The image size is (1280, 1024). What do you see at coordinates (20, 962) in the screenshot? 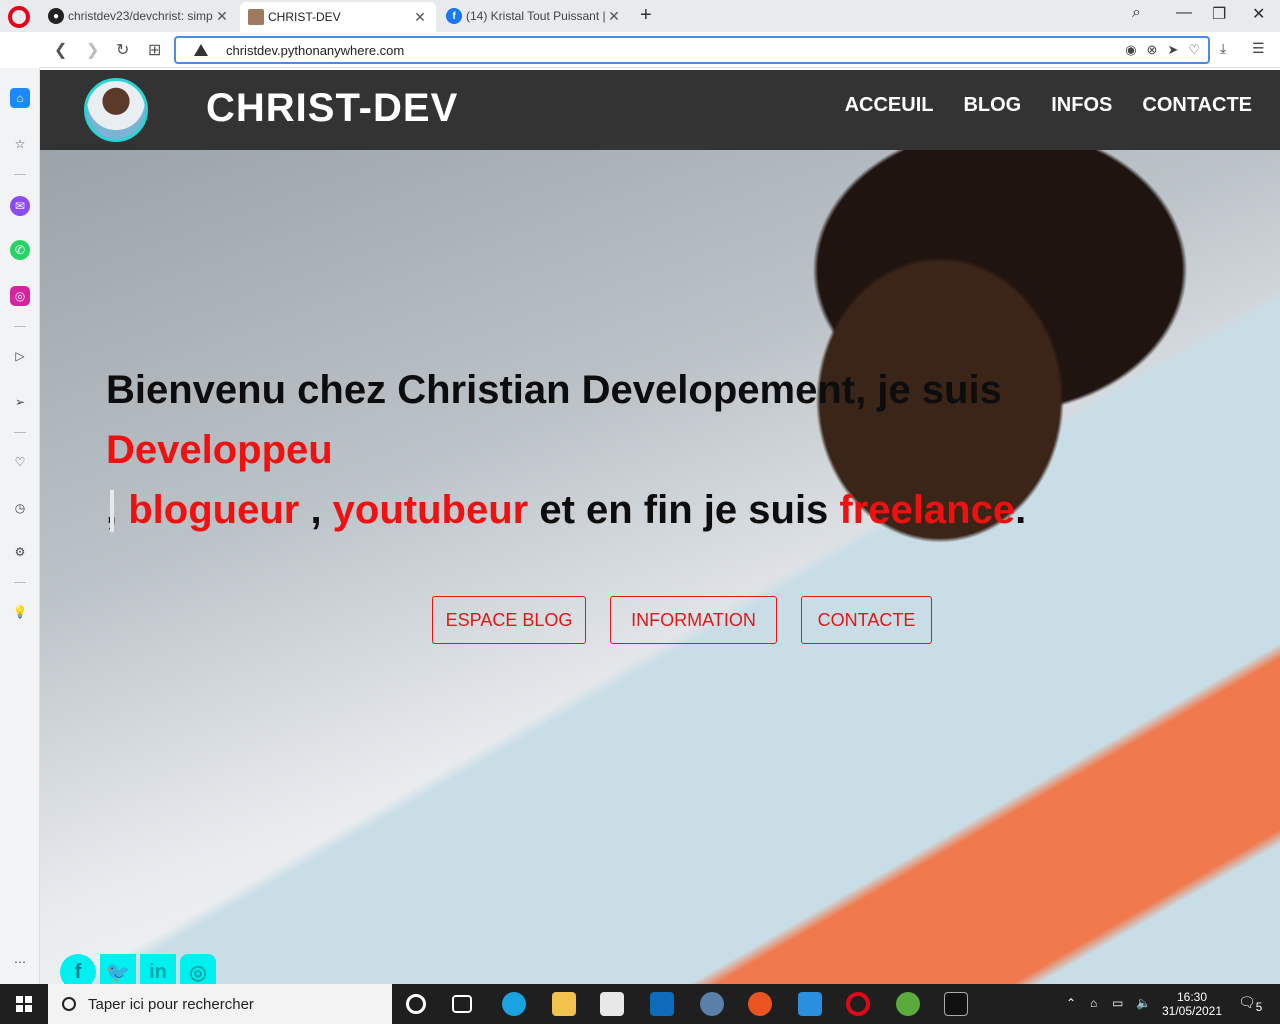
I see `more-icon: ⋯` at bounding box center [20, 962].